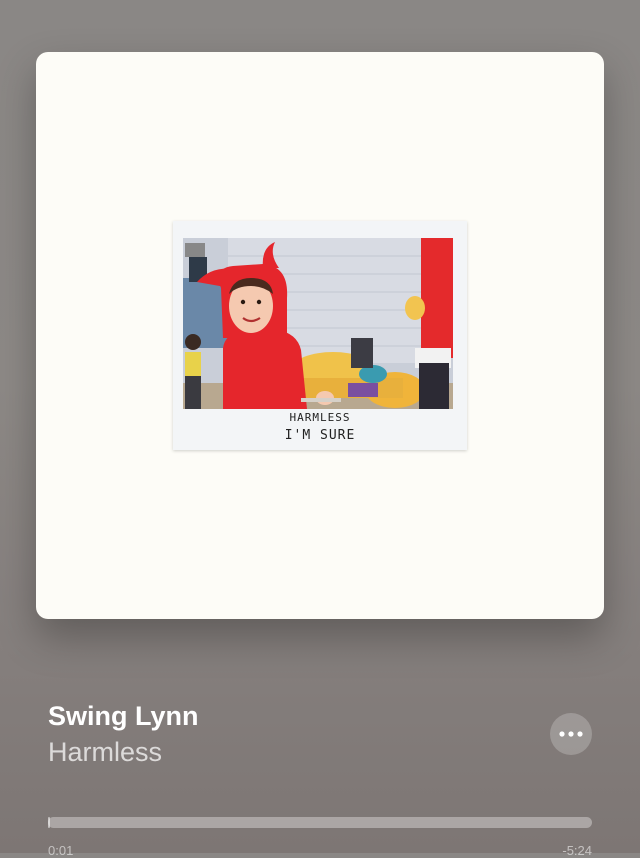  I want to click on cover-text-line1: HARMLESS, so click(320, 417).